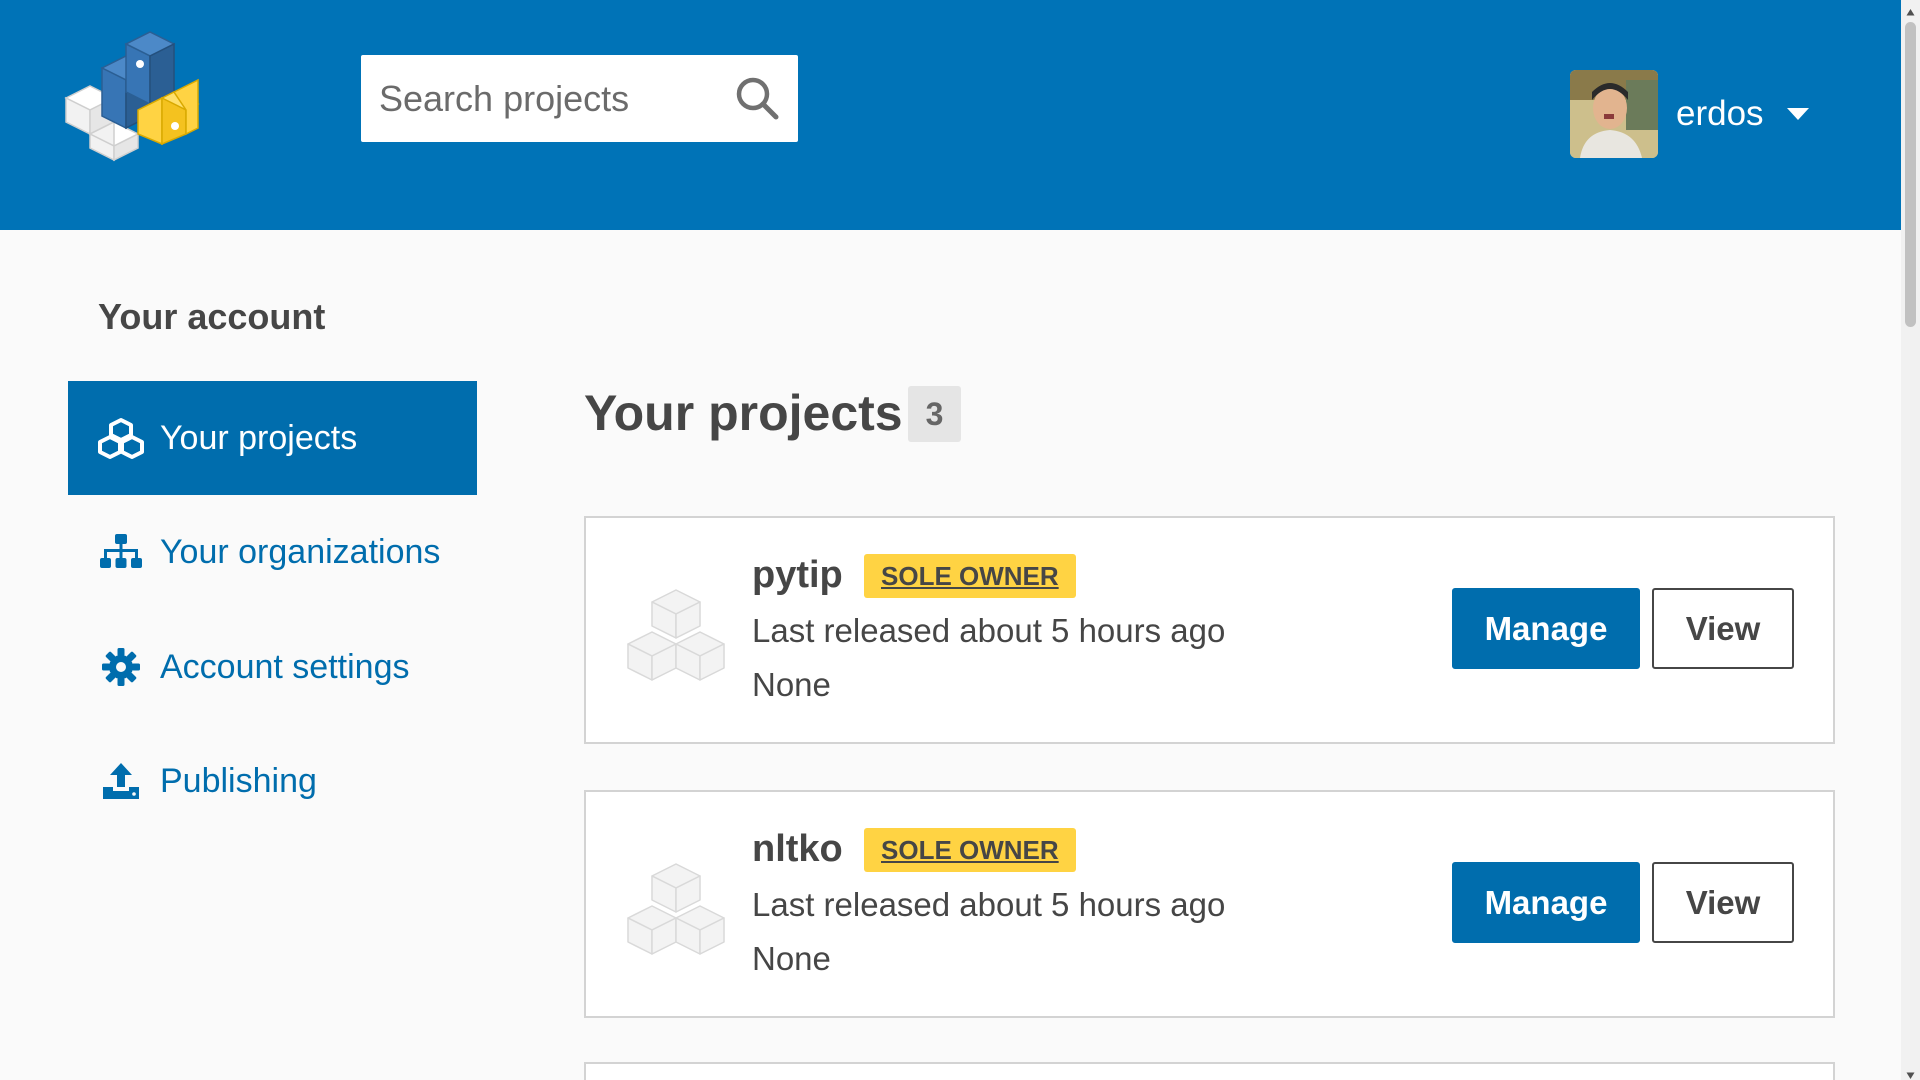 Image resolution: width=1920 pixels, height=1080 pixels. I want to click on upload-icon, so click(121, 781).